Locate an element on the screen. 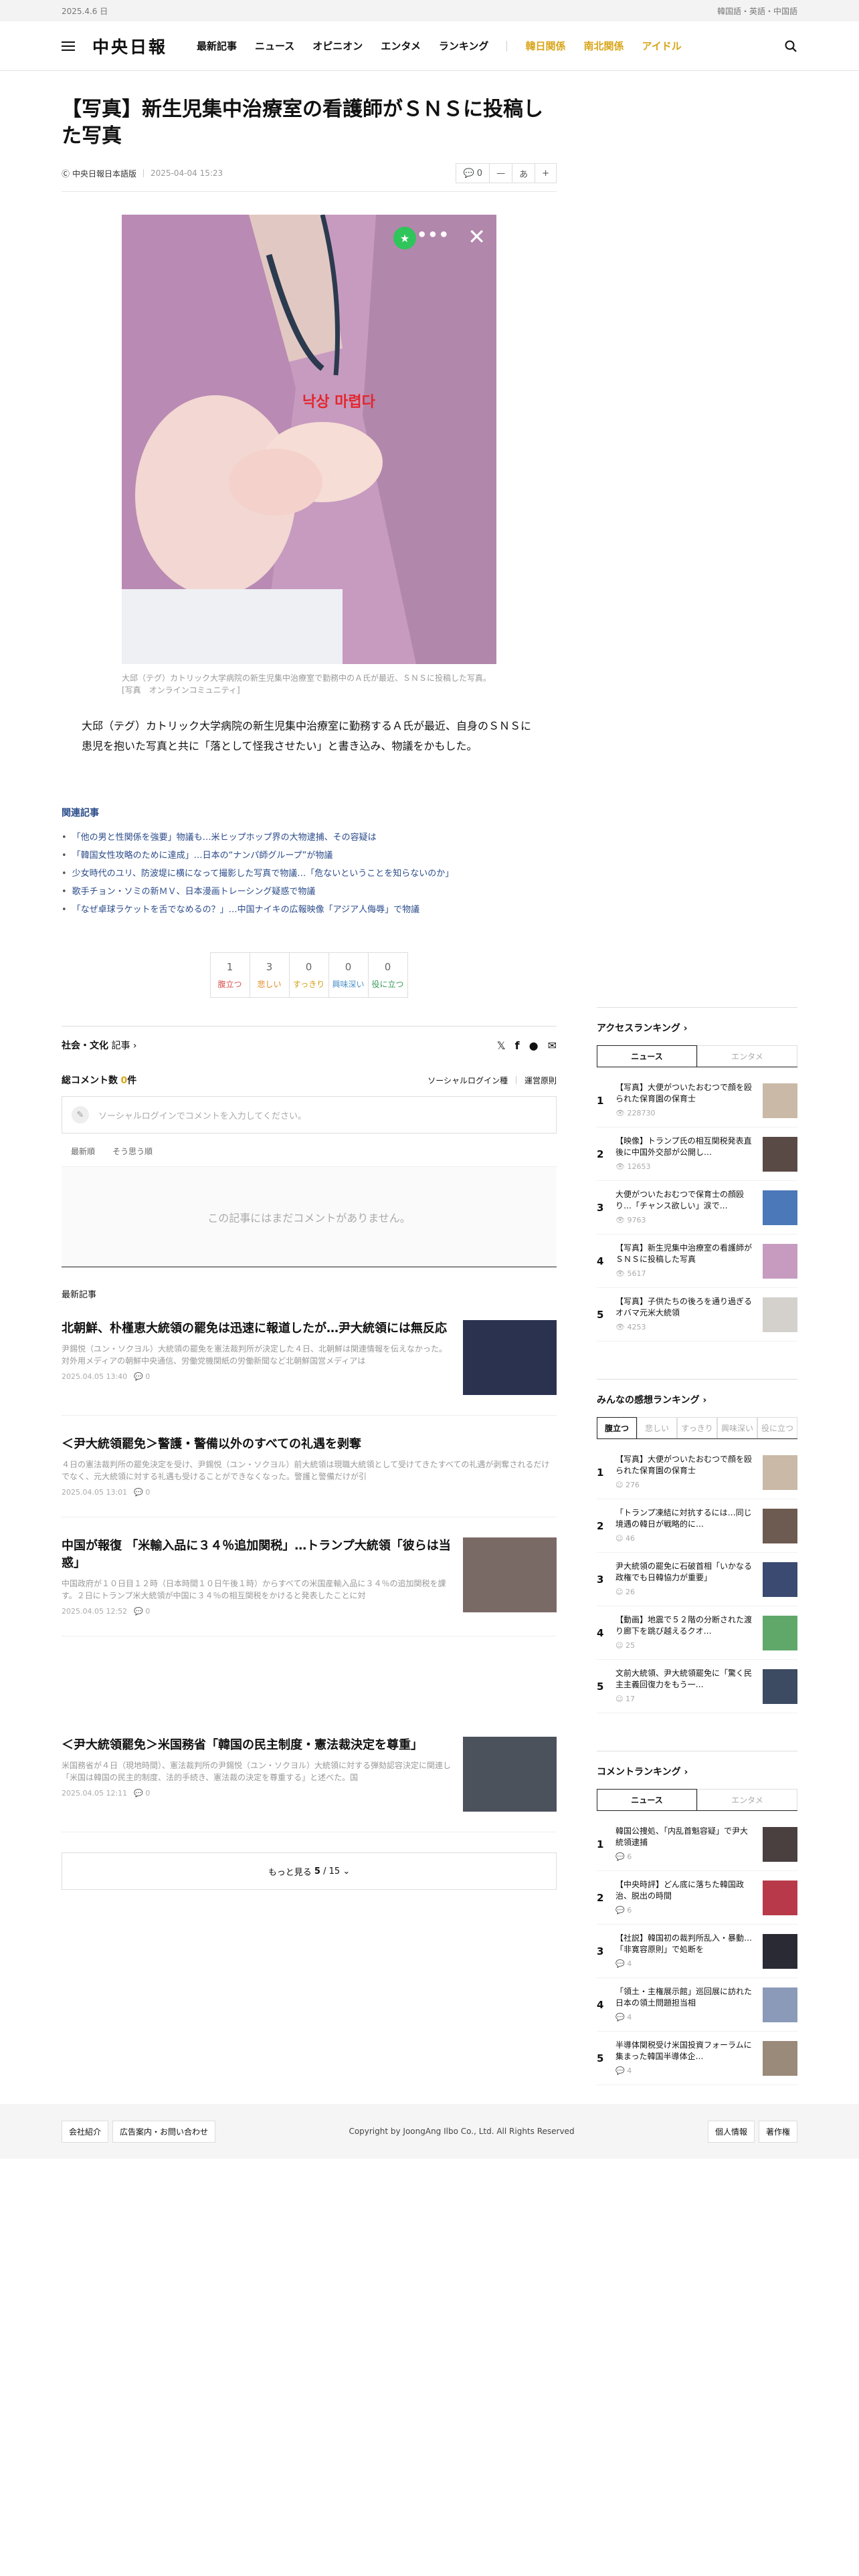 This screenshot has width=859, height=2576. comment-policy-link: 運営原則 is located at coordinates (540, 1080).